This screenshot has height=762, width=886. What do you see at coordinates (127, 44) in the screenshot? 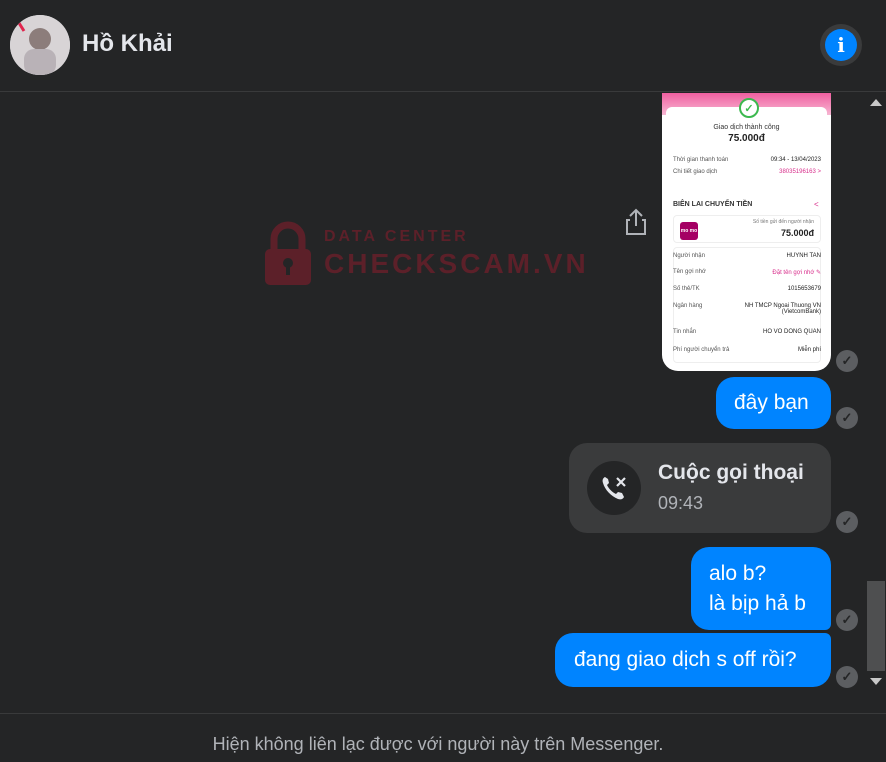
I see `contact-name: Hồ Khải` at bounding box center [127, 44].